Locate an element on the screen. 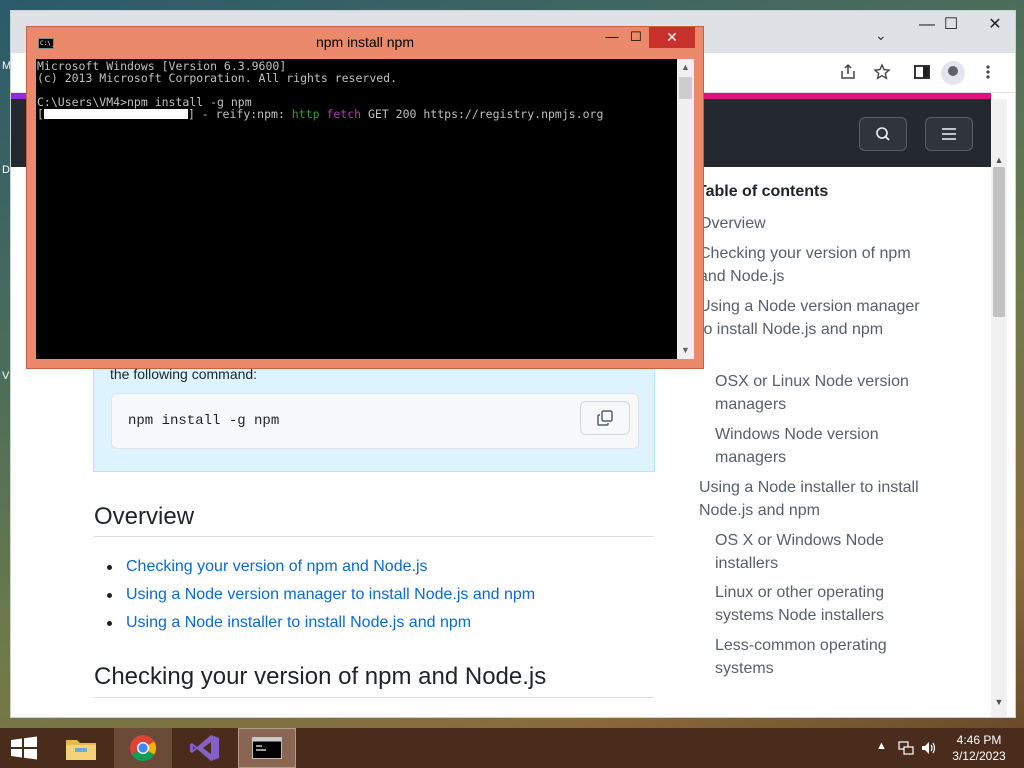 The image size is (1024, 768). cmd-maximize-button: ☐ is located at coordinates (636, 39).